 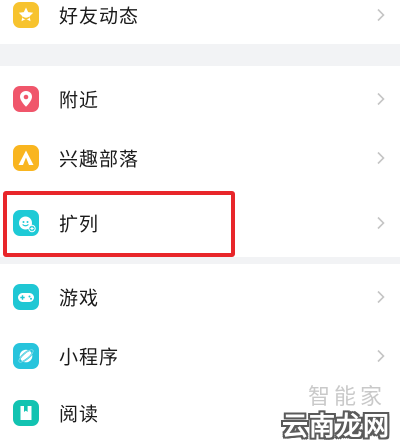 I want to click on menu-item-expand-friends: 扩列, so click(x=200, y=223).